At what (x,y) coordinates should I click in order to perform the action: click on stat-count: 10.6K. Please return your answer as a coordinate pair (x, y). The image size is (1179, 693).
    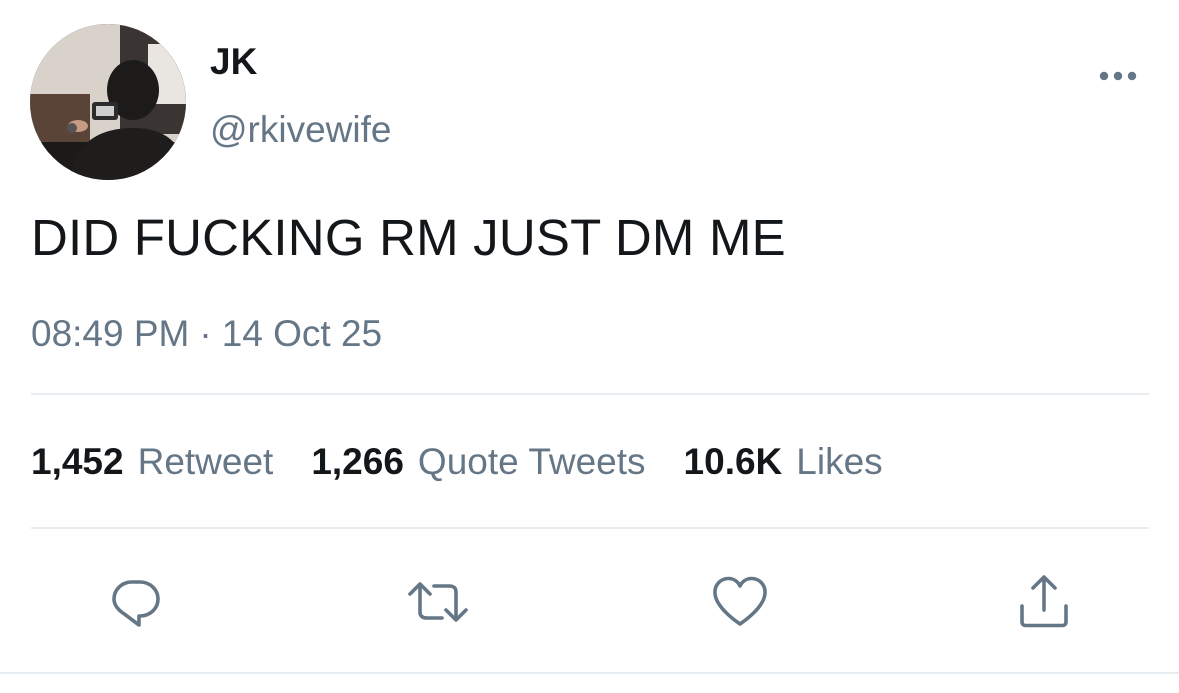
    Looking at the image, I should click on (733, 461).